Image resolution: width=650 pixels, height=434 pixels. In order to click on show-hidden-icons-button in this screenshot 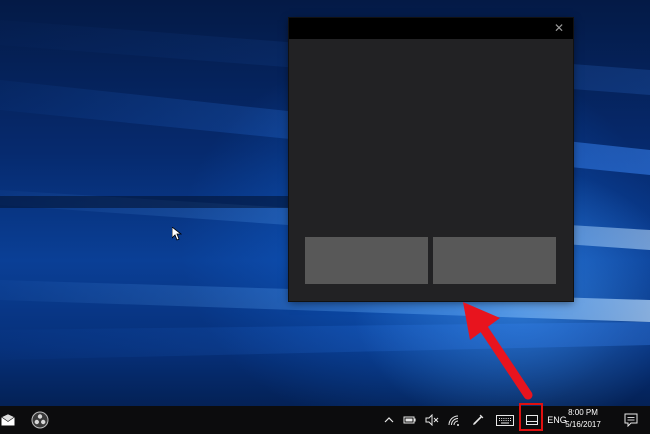, I will do `click(389, 420)`.